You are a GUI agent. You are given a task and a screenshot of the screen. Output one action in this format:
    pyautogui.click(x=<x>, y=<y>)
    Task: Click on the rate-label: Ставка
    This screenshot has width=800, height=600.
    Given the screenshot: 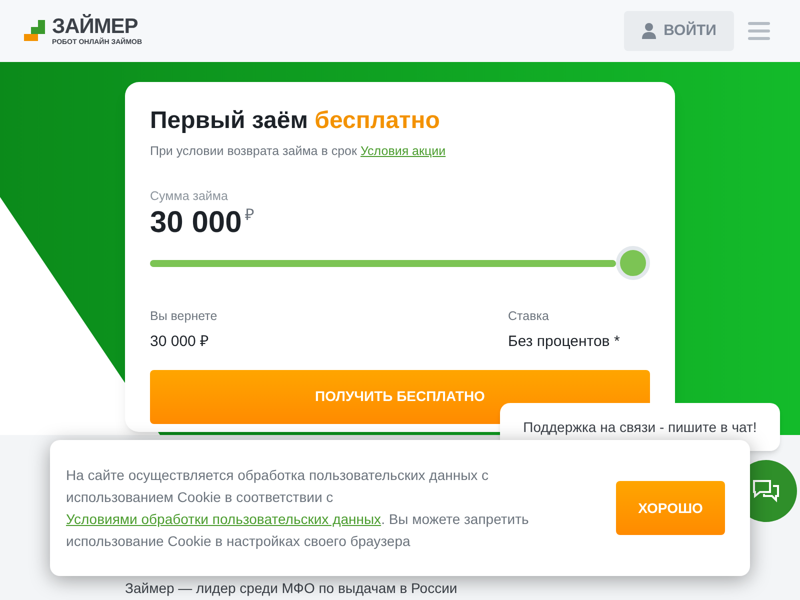 What is the action you would take?
    pyautogui.click(x=529, y=316)
    